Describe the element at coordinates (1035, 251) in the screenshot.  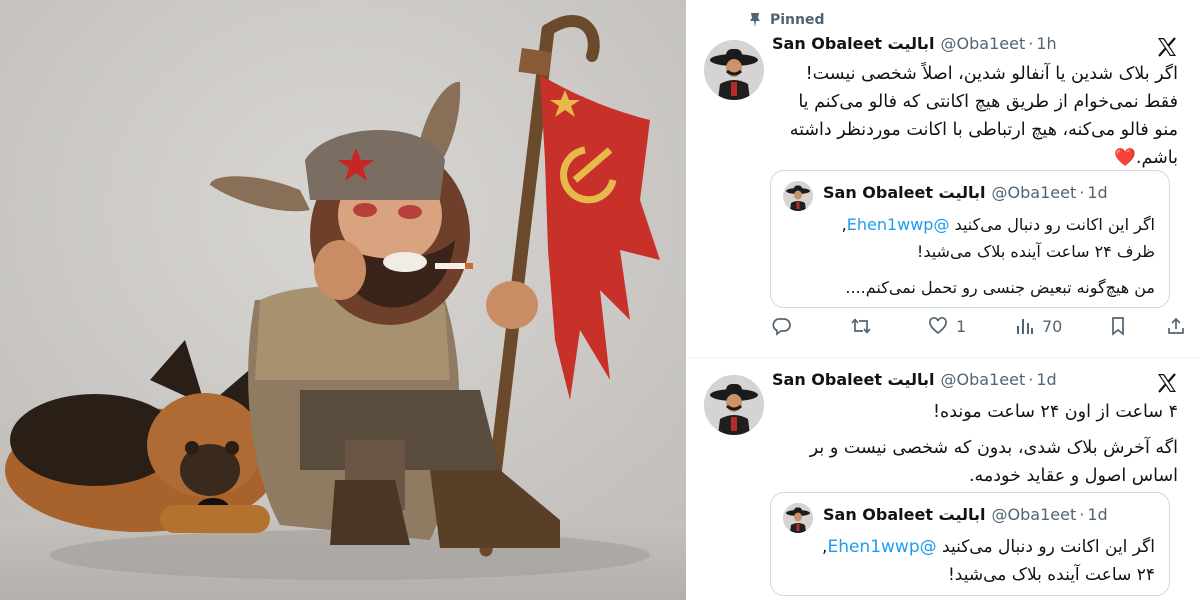
I see `quoted-text-line: ظرف ۲۴ ساعت آینده بلاک می‌شید!` at that location.